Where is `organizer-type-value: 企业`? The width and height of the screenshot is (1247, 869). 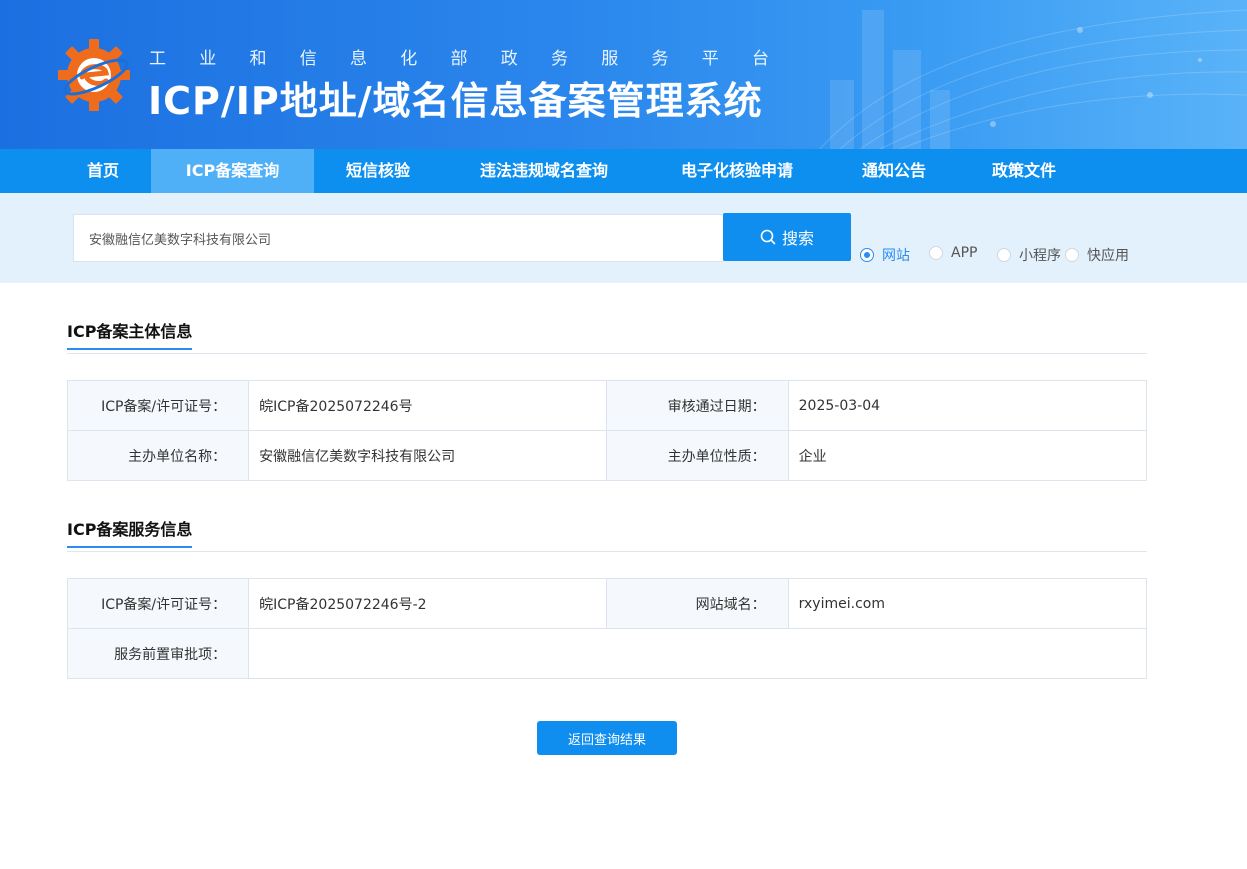 organizer-type-value: 企业 is located at coordinates (967, 455).